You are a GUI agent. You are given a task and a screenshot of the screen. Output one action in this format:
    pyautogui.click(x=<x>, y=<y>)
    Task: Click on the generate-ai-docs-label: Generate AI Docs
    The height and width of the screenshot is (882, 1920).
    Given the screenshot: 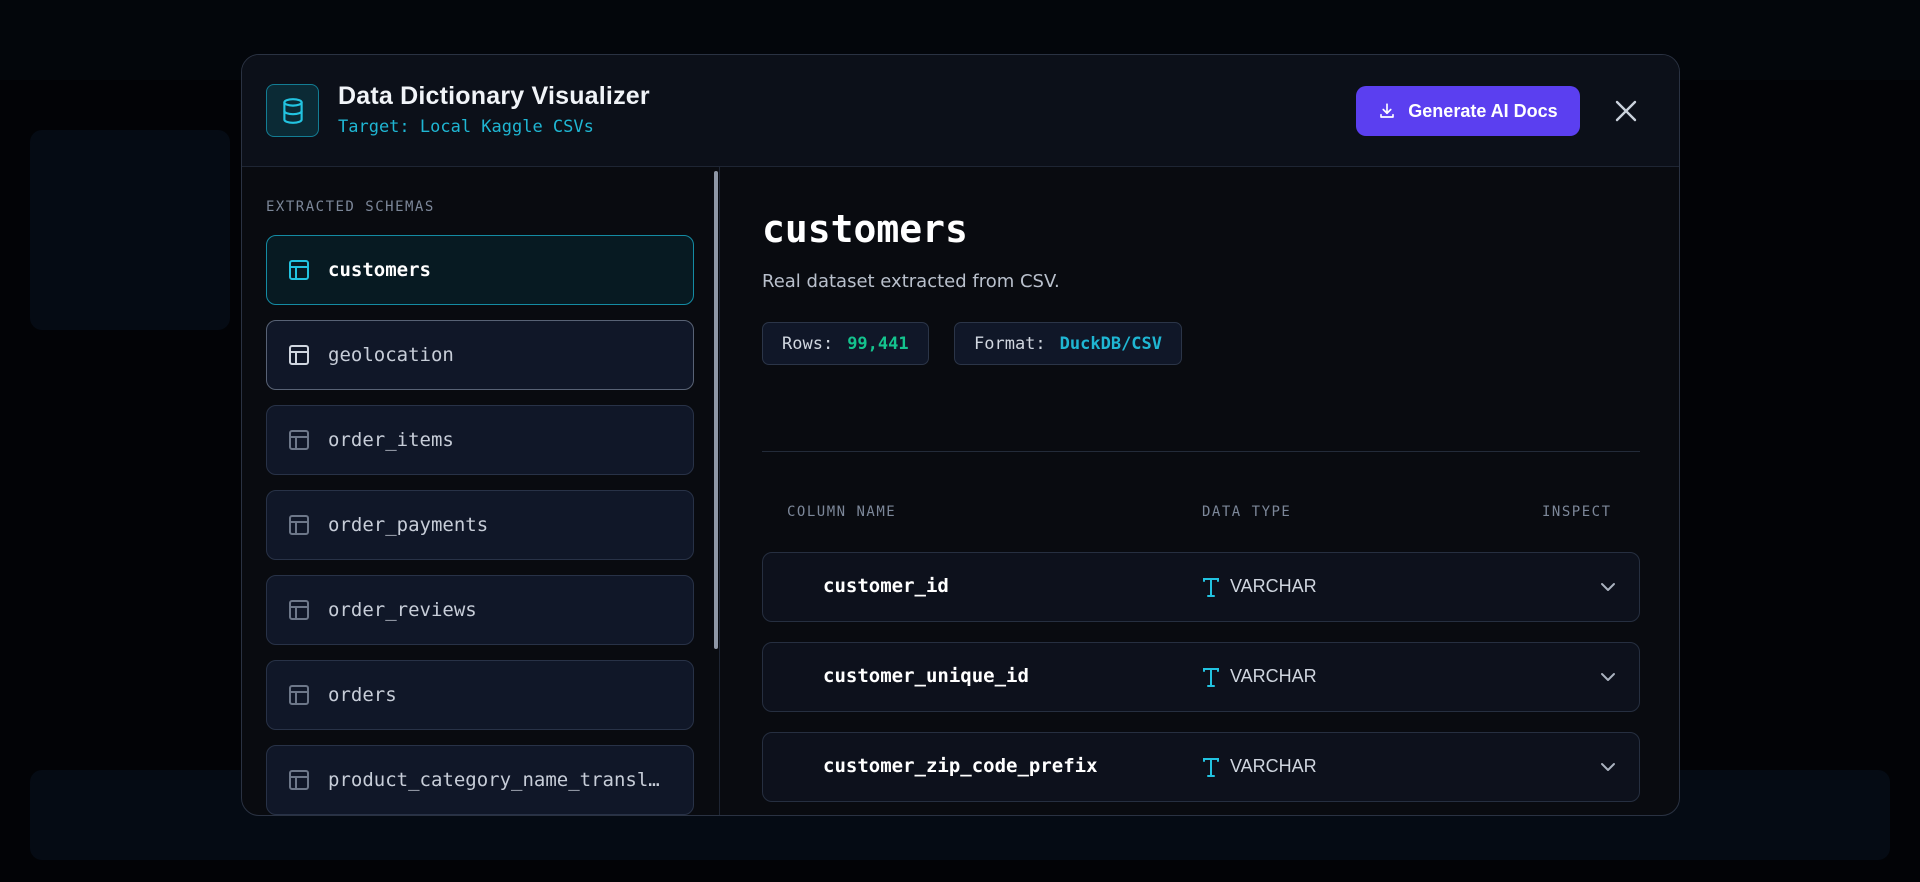 What is the action you would take?
    pyautogui.click(x=1483, y=110)
    